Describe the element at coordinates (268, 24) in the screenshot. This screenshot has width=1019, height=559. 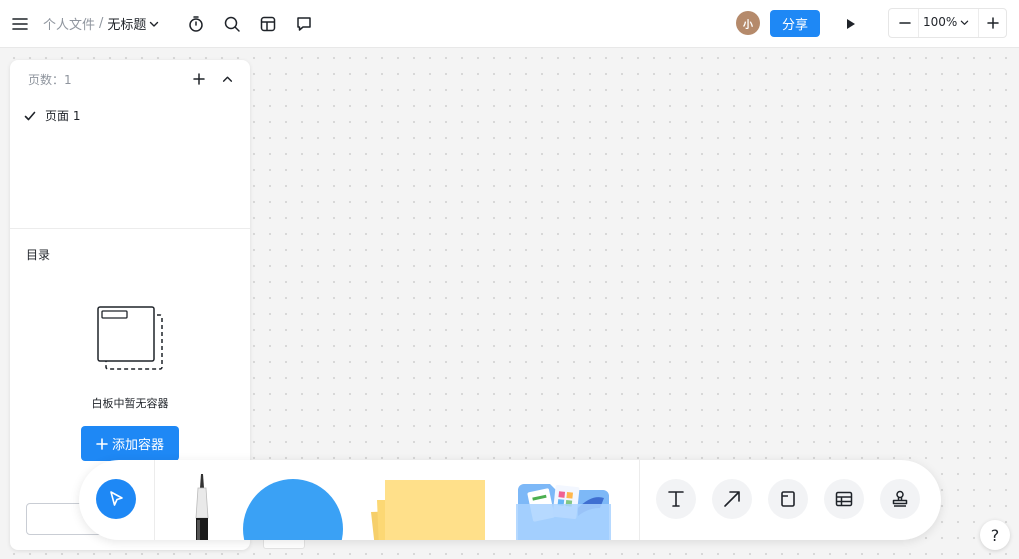
I see `template-icon` at that location.